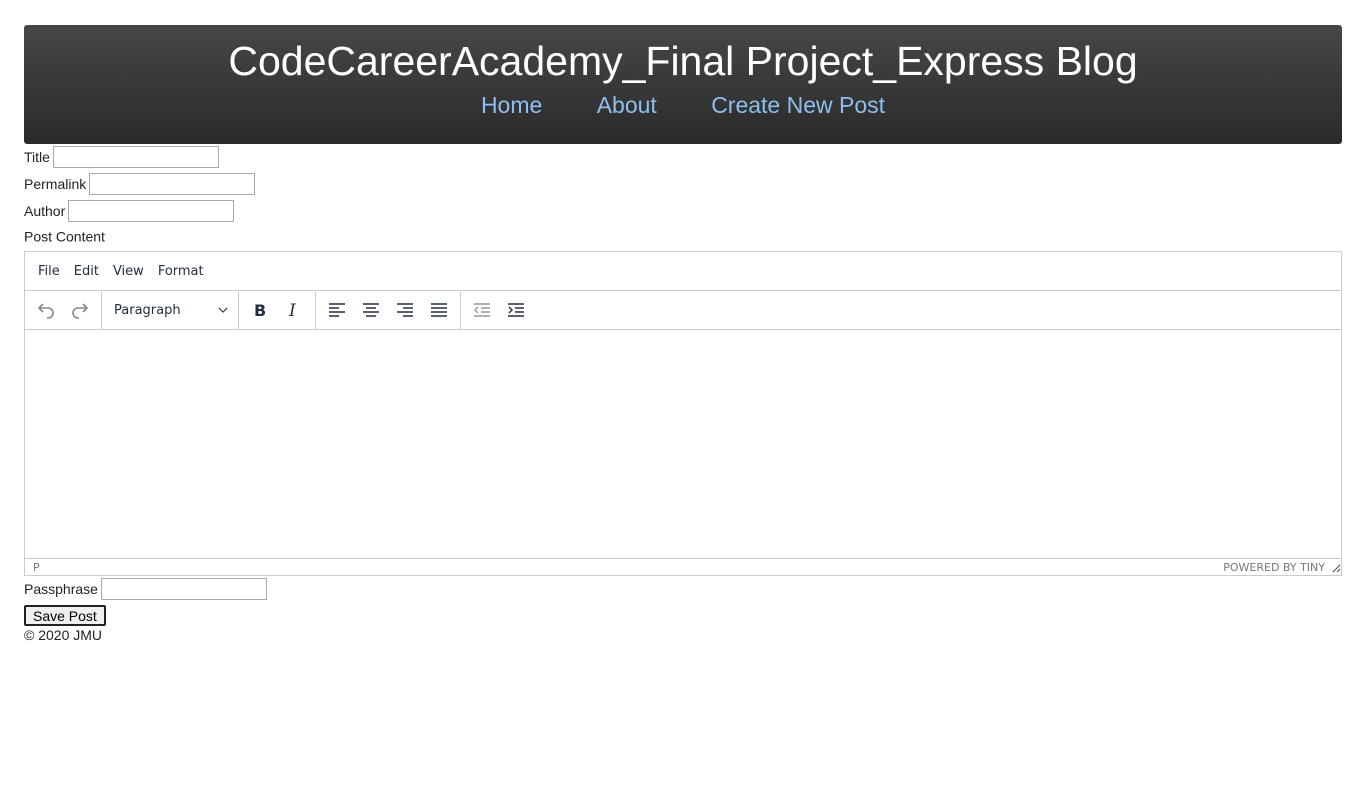 This screenshot has width=1368, height=801. I want to click on bold-icon: B, so click(260, 310).